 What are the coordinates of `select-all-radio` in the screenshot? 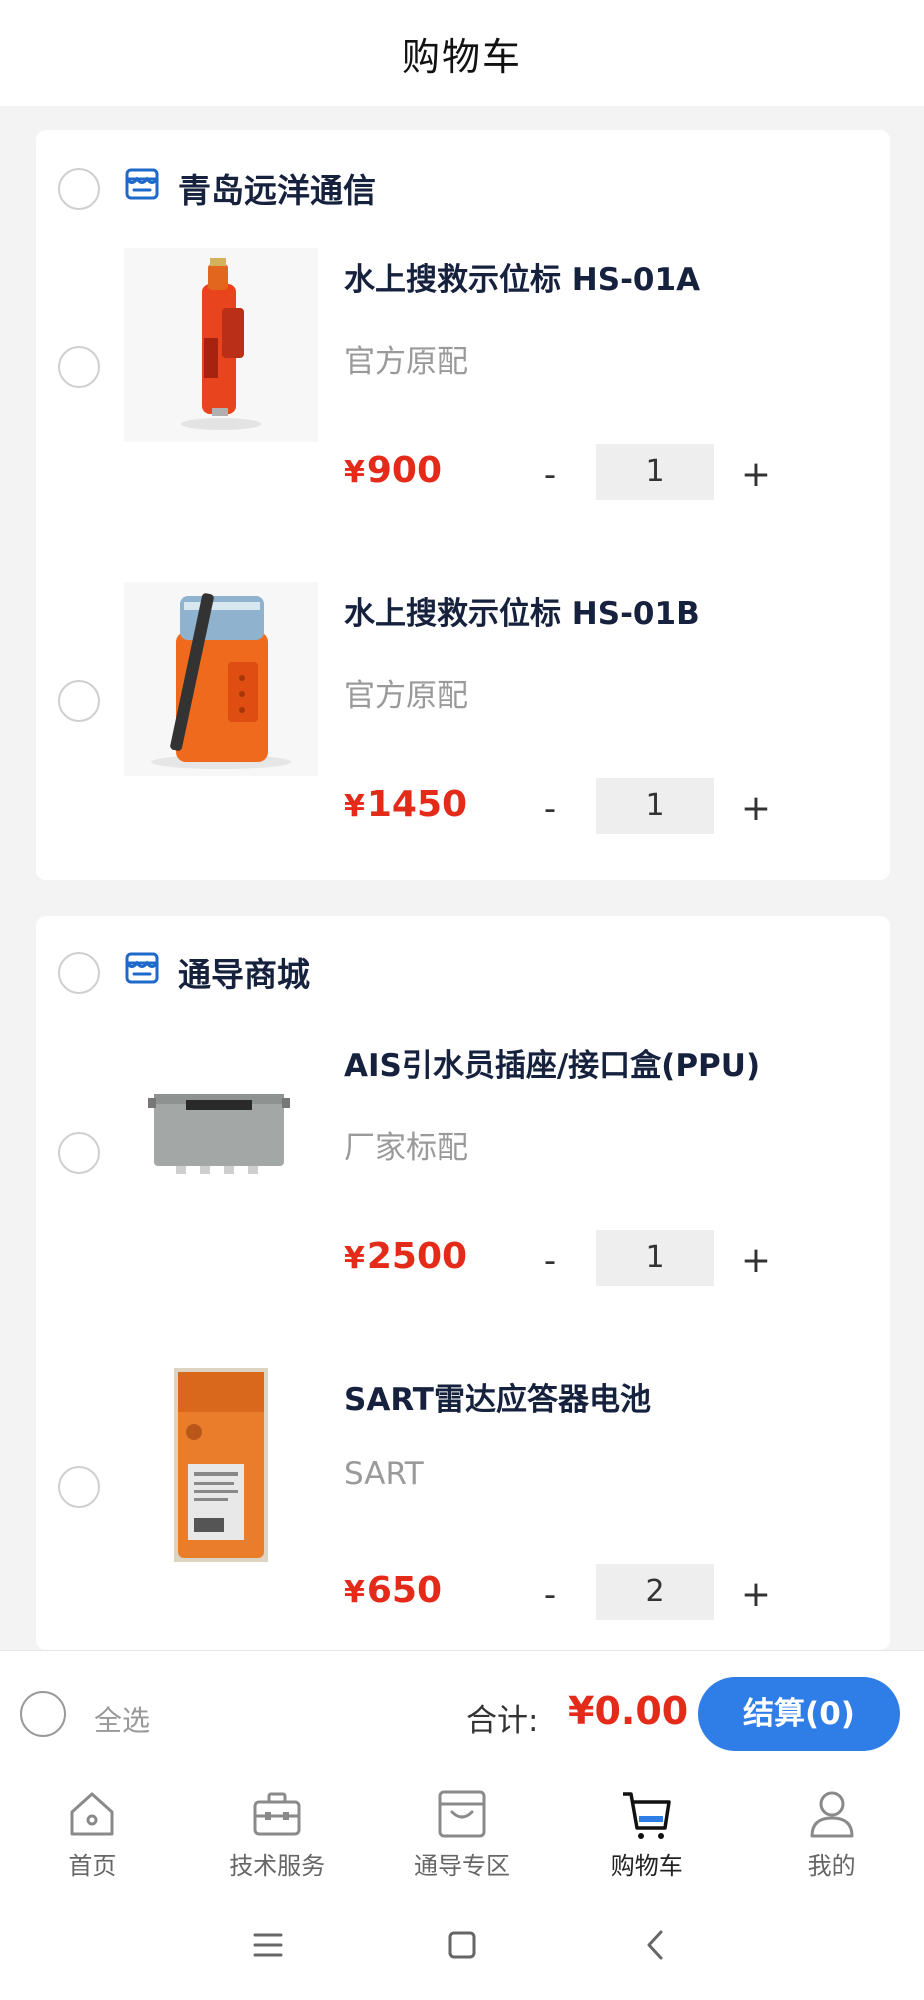 It's located at (43, 1714).